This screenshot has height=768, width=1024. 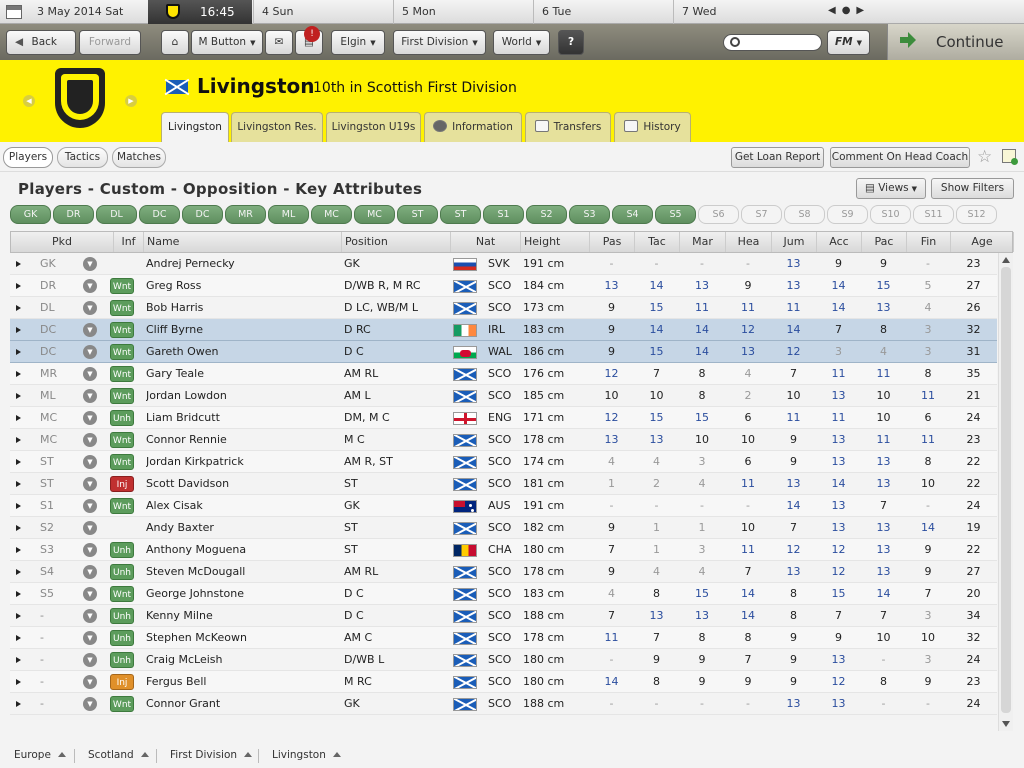 I want to click on add-note-icon, so click(x=1010, y=157).